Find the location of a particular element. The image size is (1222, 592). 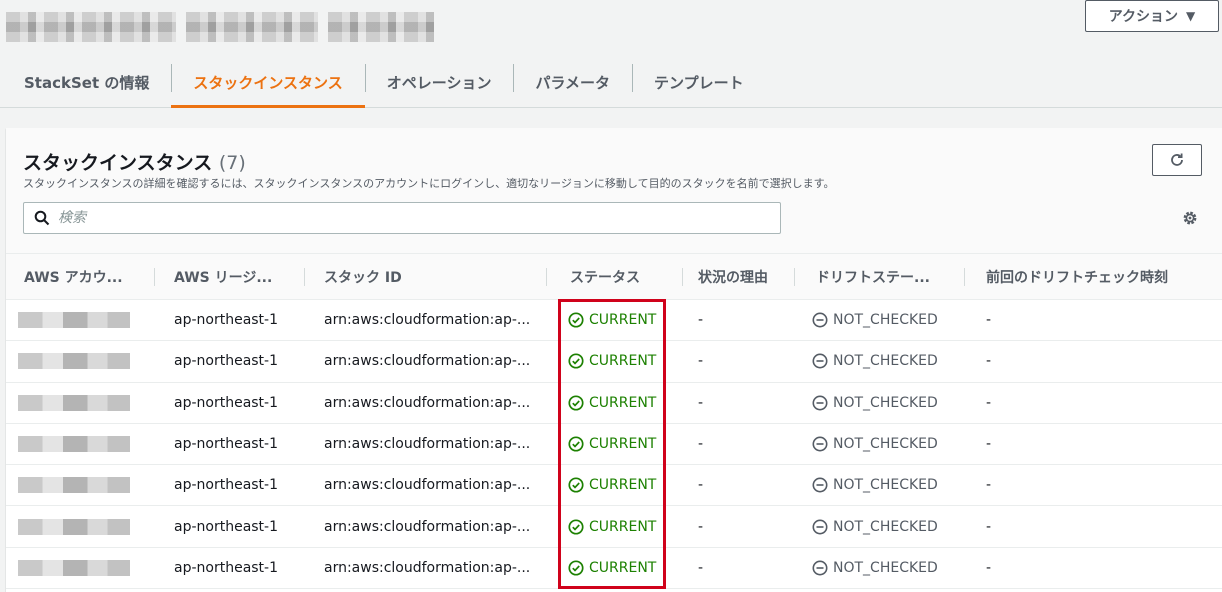

tab-operations: オペレーション is located at coordinates (439, 82).